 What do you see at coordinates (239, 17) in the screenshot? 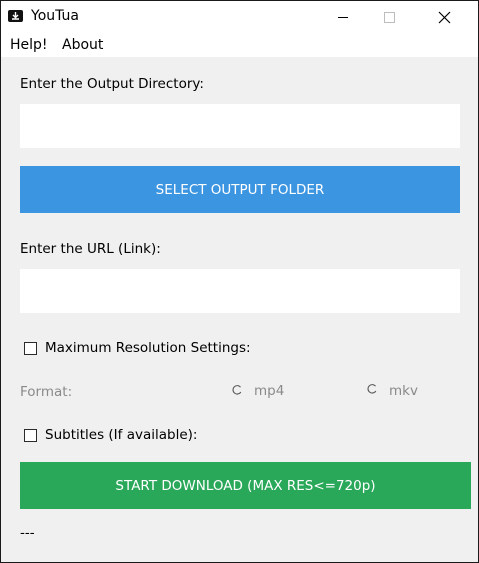
I see `title-bar: YouTua` at bounding box center [239, 17].